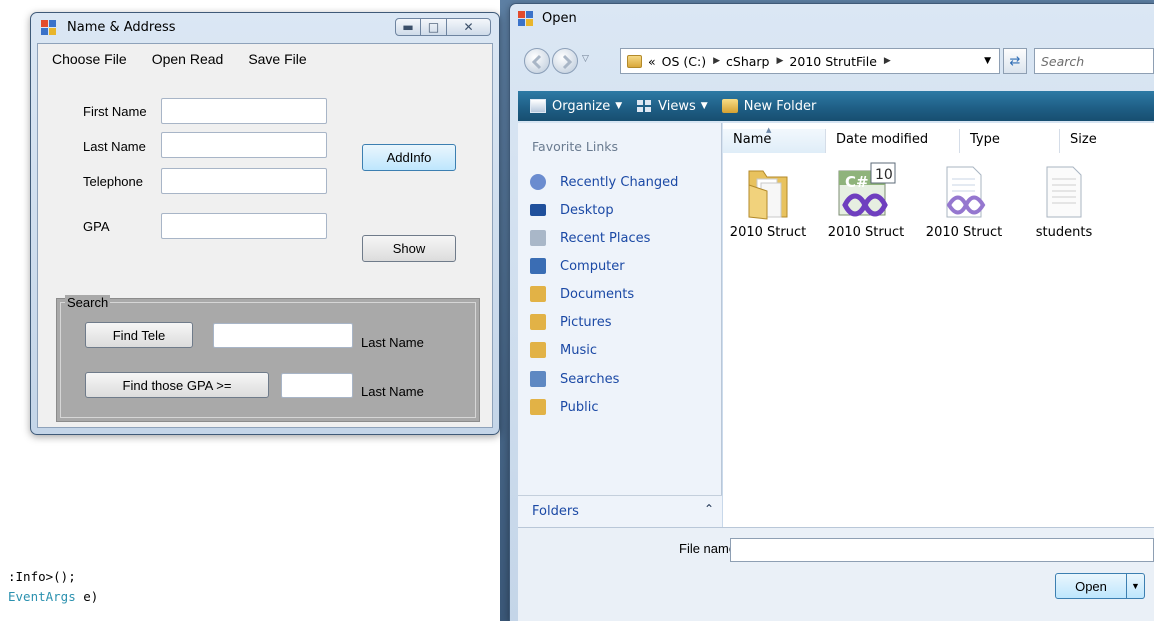  What do you see at coordinates (729, 106) in the screenshot?
I see `new-folder-icon` at bounding box center [729, 106].